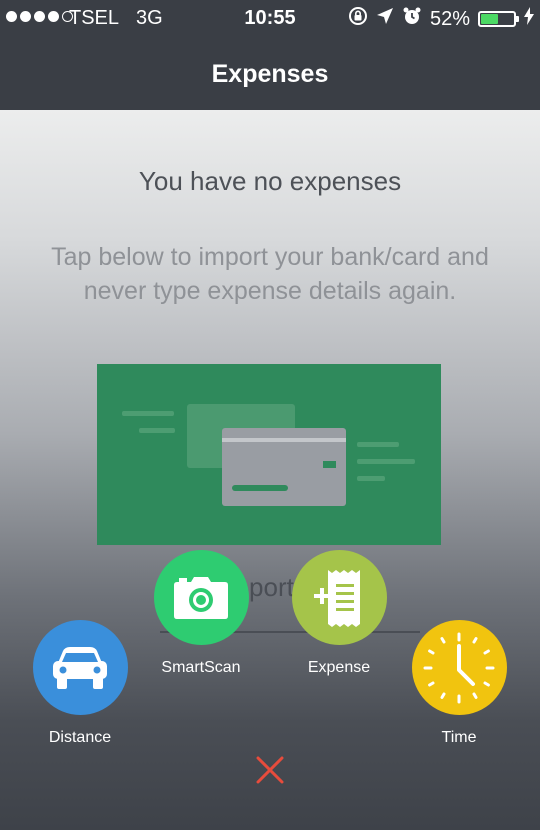  Describe the element at coordinates (498, 19) in the screenshot. I see `battery-icon` at that location.